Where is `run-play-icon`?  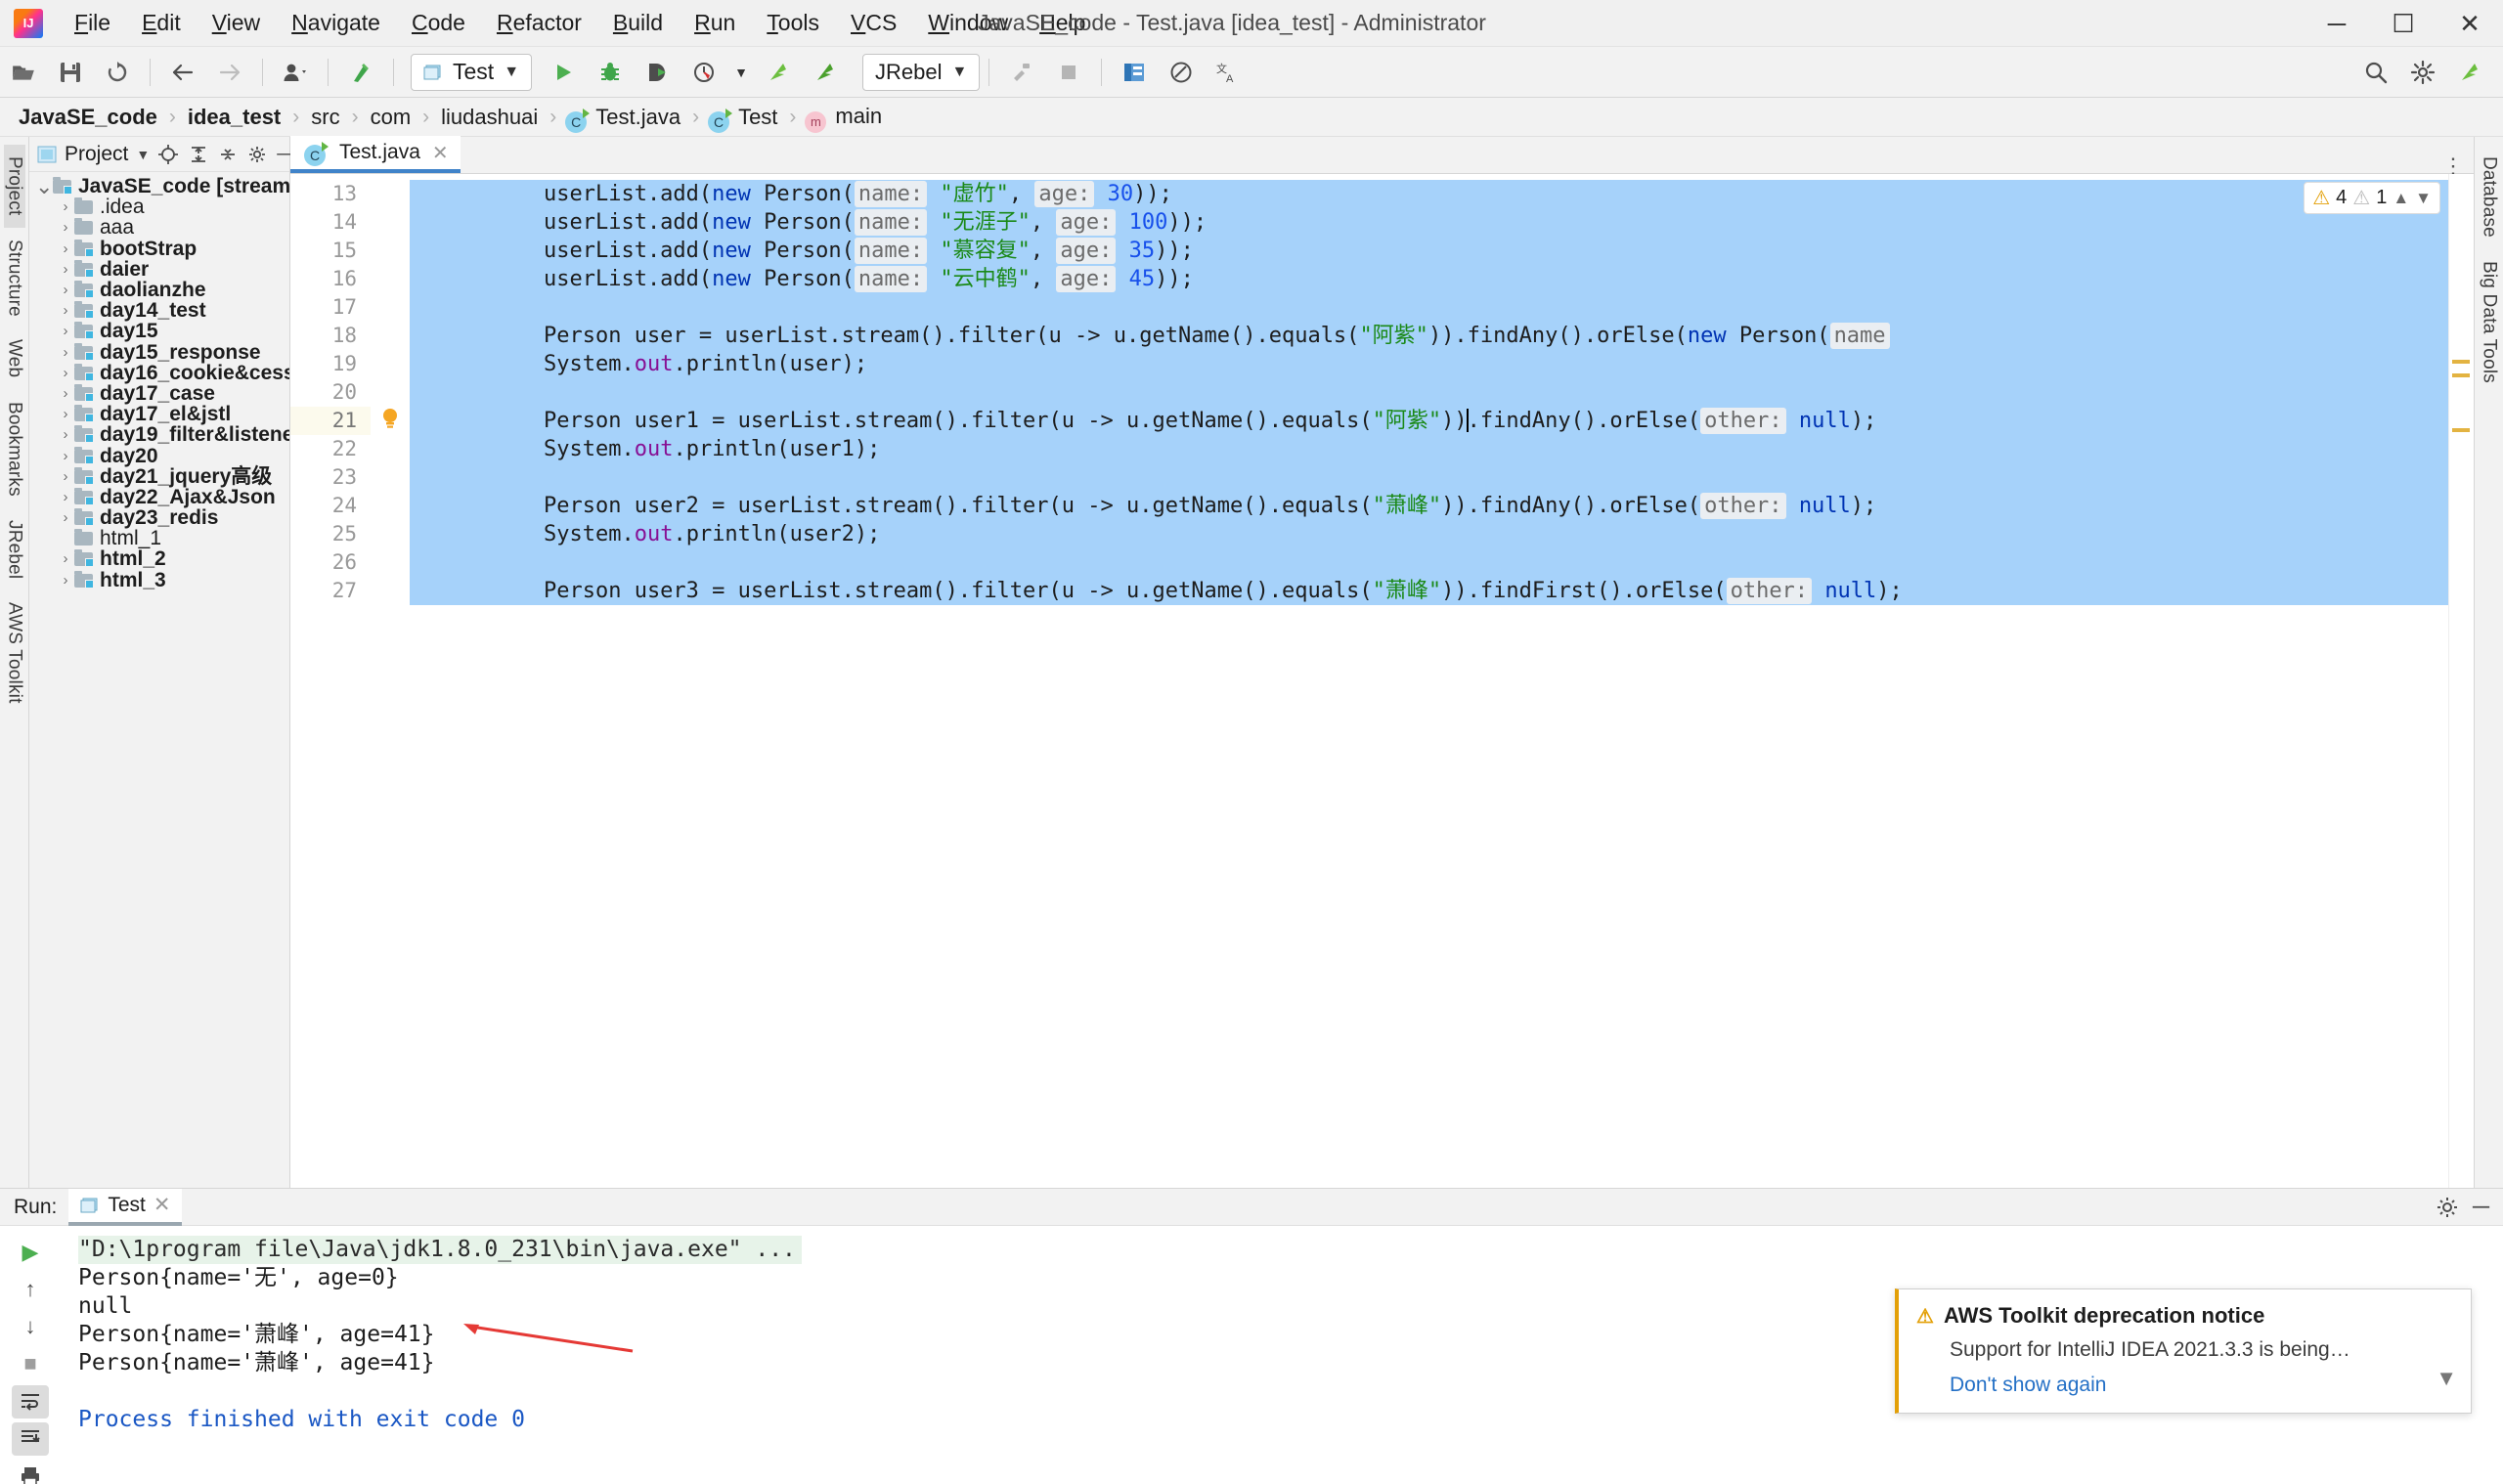
run-play-icon is located at coordinates (563, 72).